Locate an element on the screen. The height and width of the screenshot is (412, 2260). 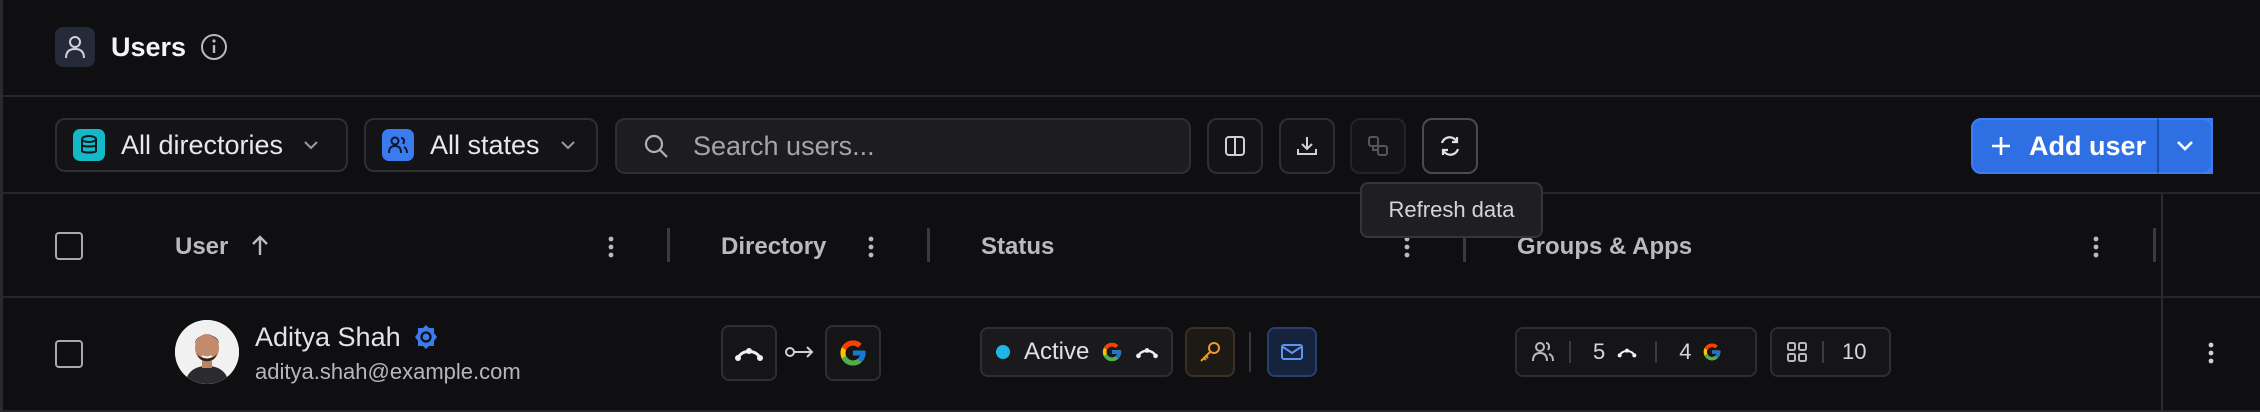
apps-chip: 10 is located at coordinates (1830, 352).